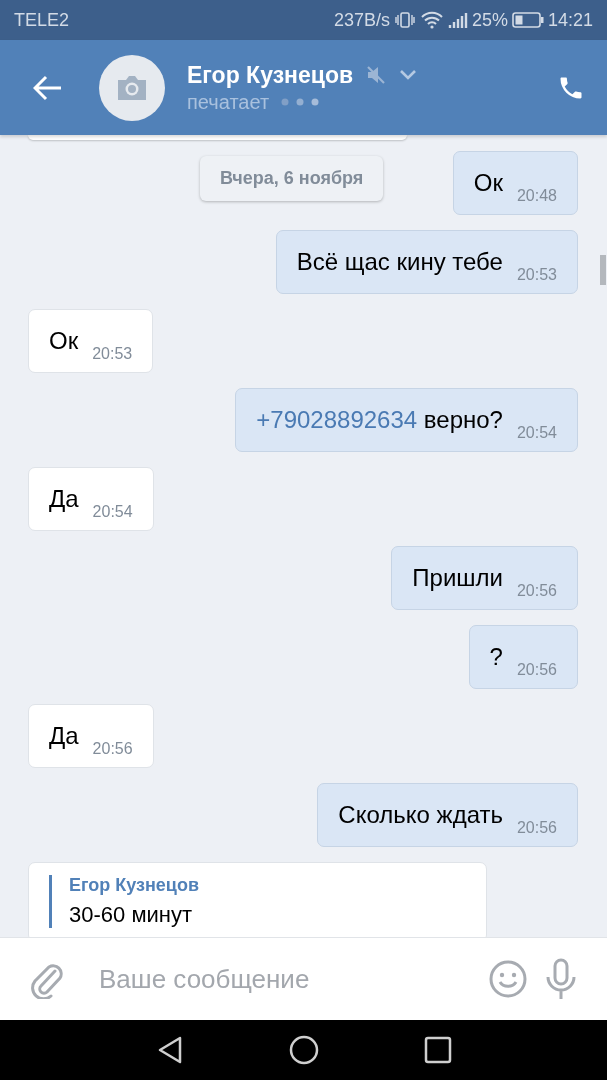  What do you see at coordinates (570, 20) in the screenshot?
I see `clock: 14:21` at bounding box center [570, 20].